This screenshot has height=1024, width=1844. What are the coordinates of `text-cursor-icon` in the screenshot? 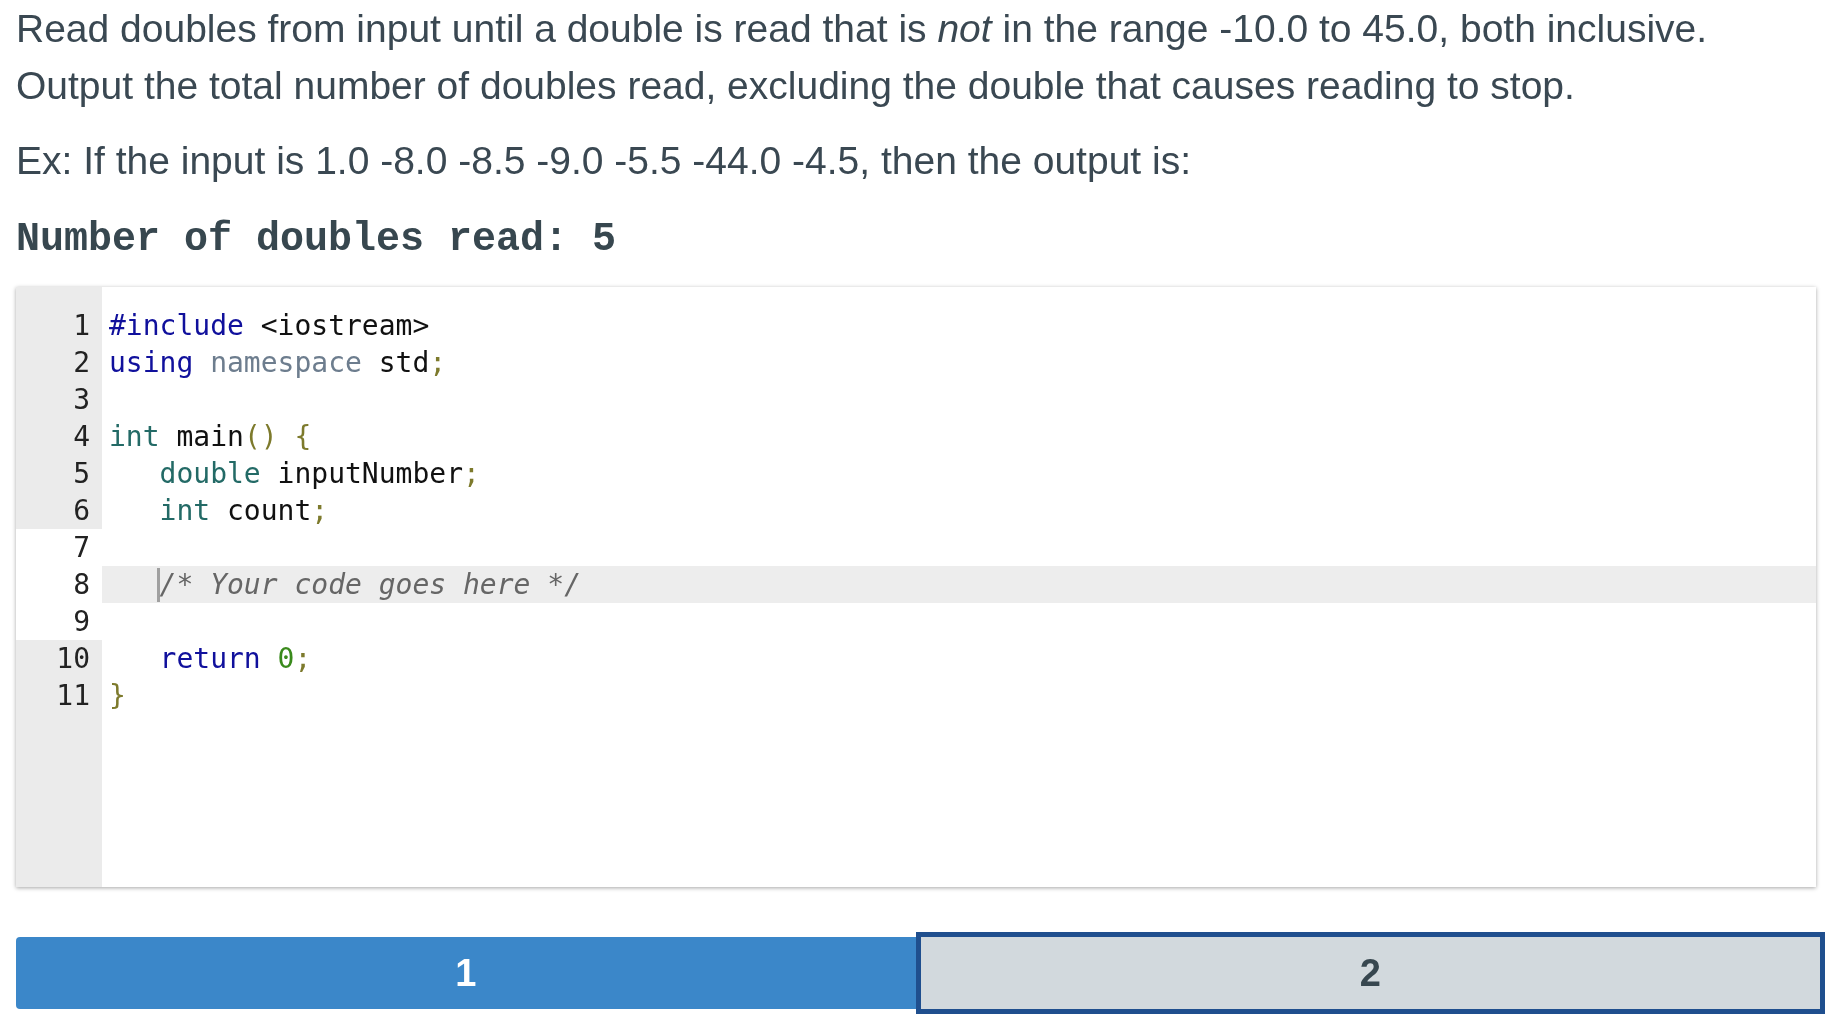 It's located at (158, 584).